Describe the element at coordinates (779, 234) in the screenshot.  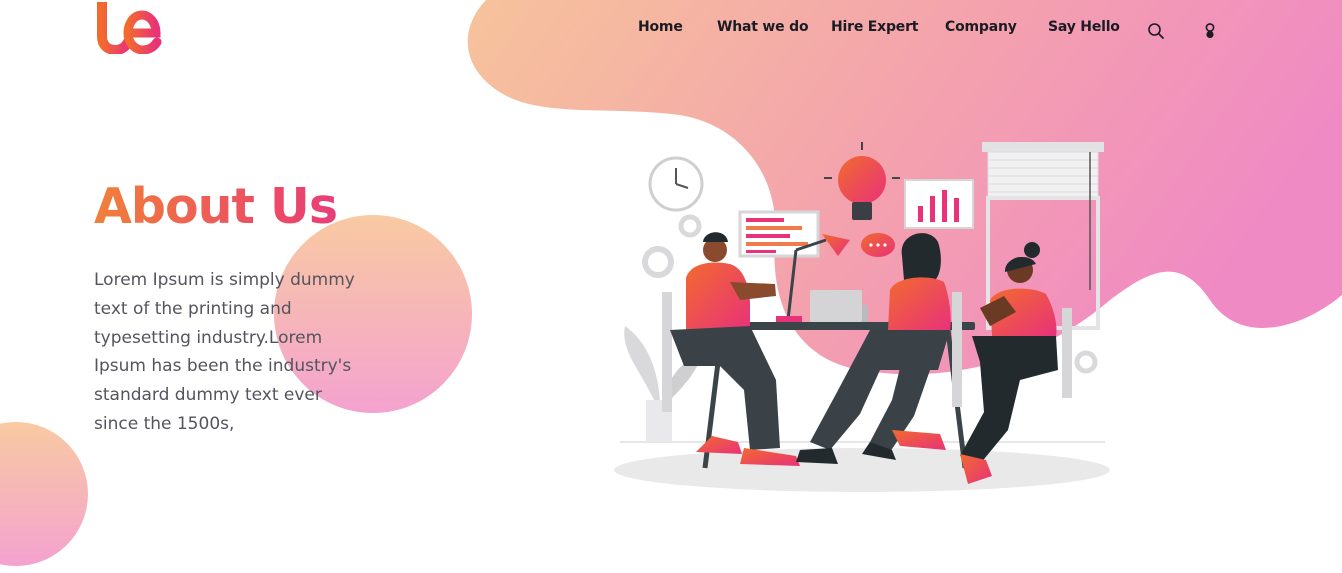
I see `bar-chart-board` at that location.